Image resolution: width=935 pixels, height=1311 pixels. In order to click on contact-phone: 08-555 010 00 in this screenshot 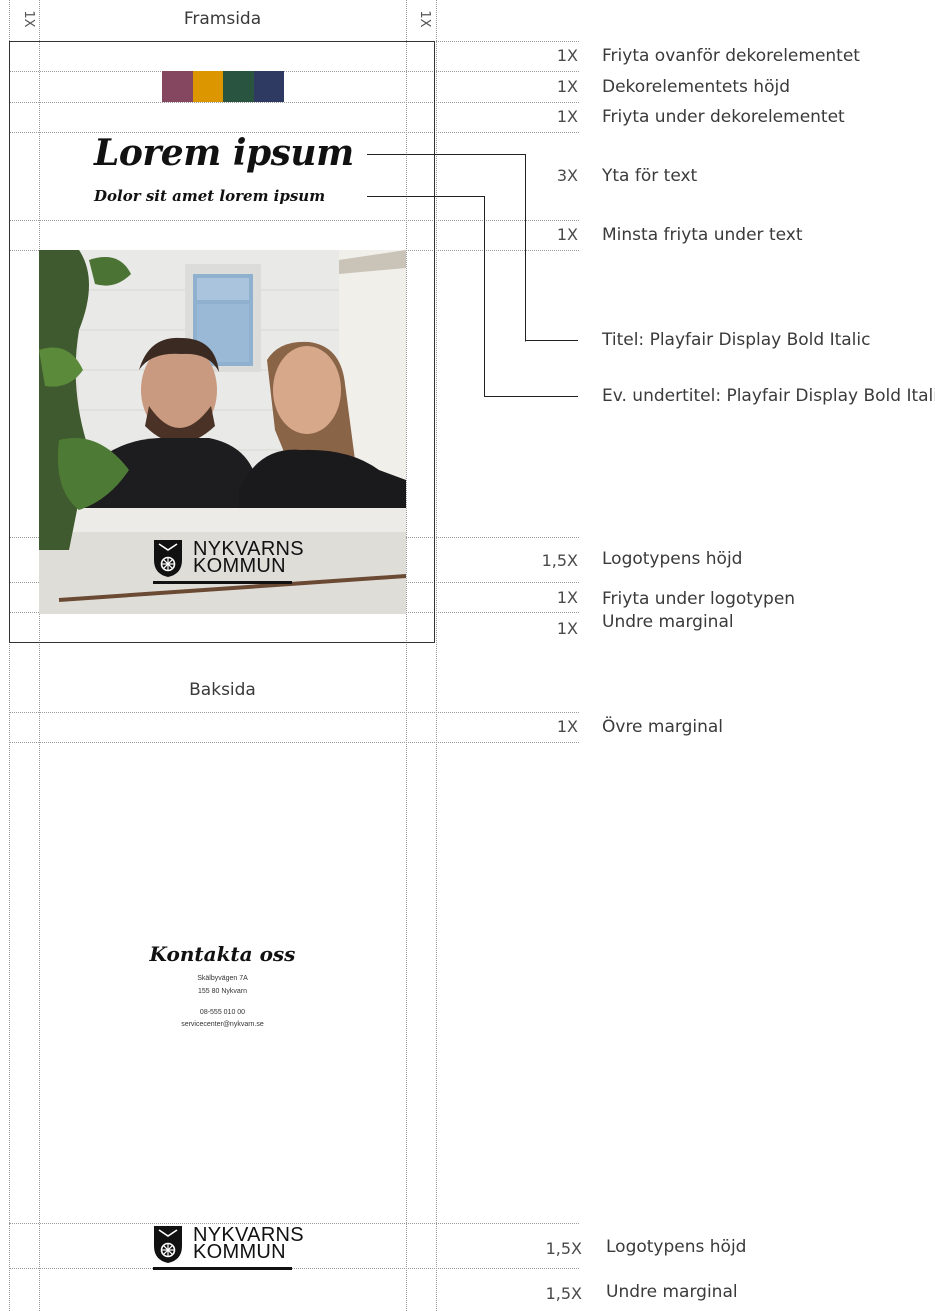, I will do `click(222, 1012)`.